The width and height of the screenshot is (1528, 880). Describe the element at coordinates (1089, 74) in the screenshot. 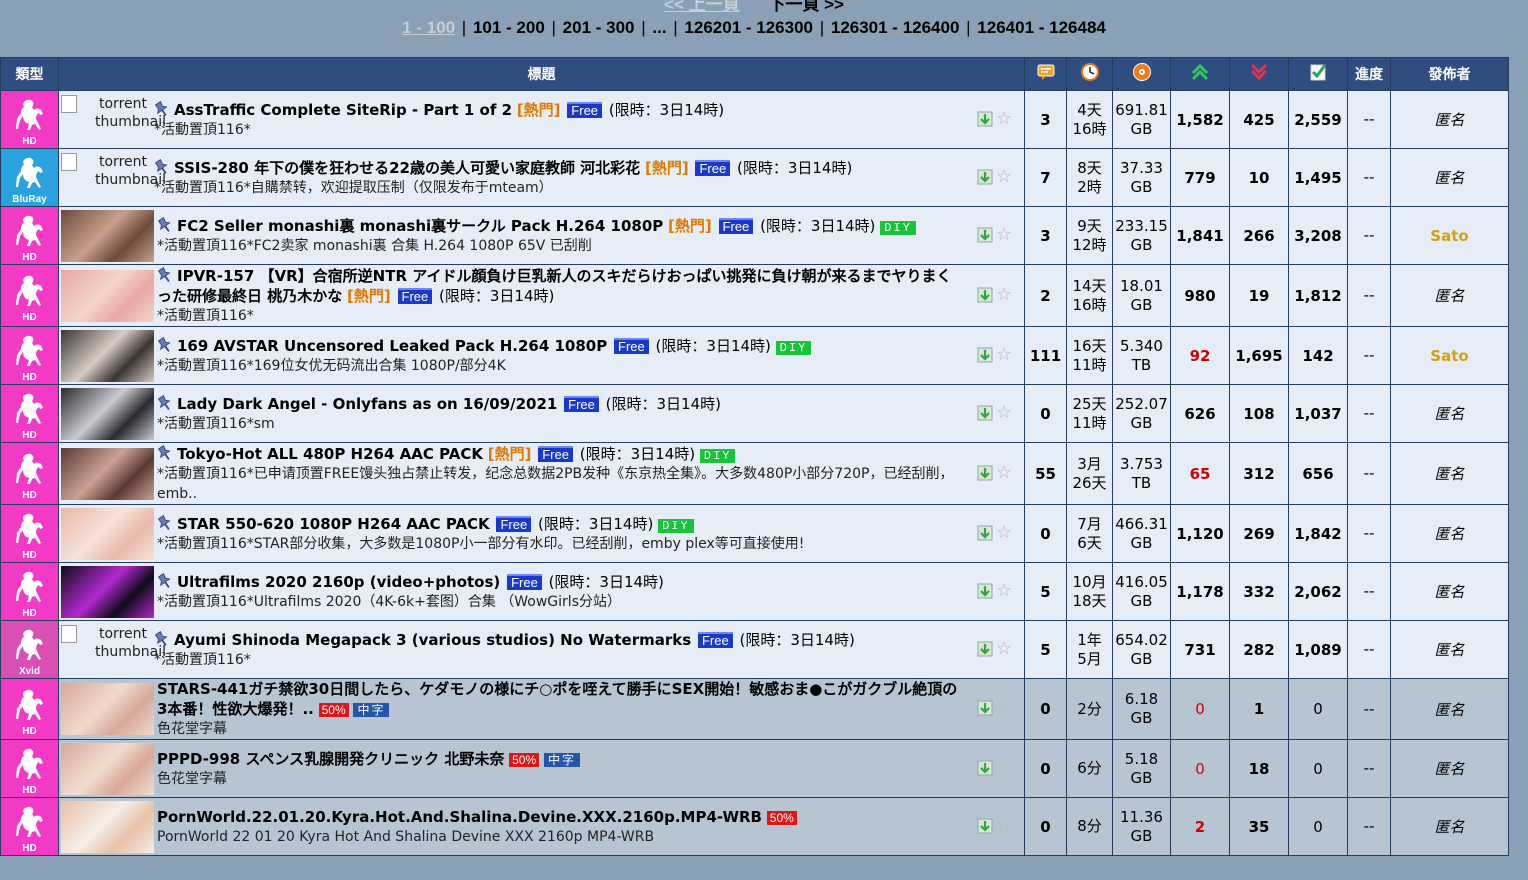

I see `header-time` at that location.